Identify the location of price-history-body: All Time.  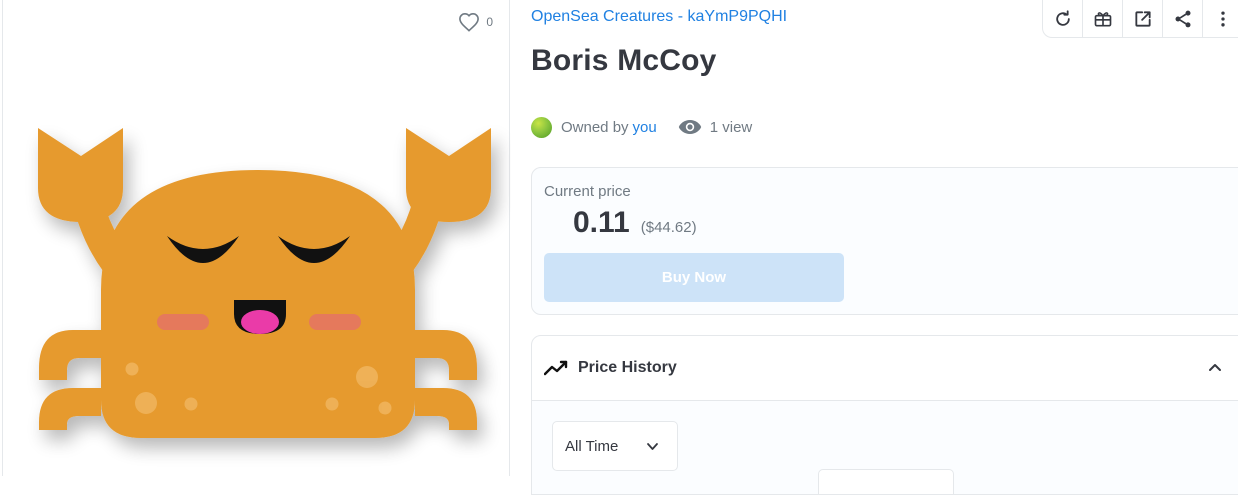
(885, 447).